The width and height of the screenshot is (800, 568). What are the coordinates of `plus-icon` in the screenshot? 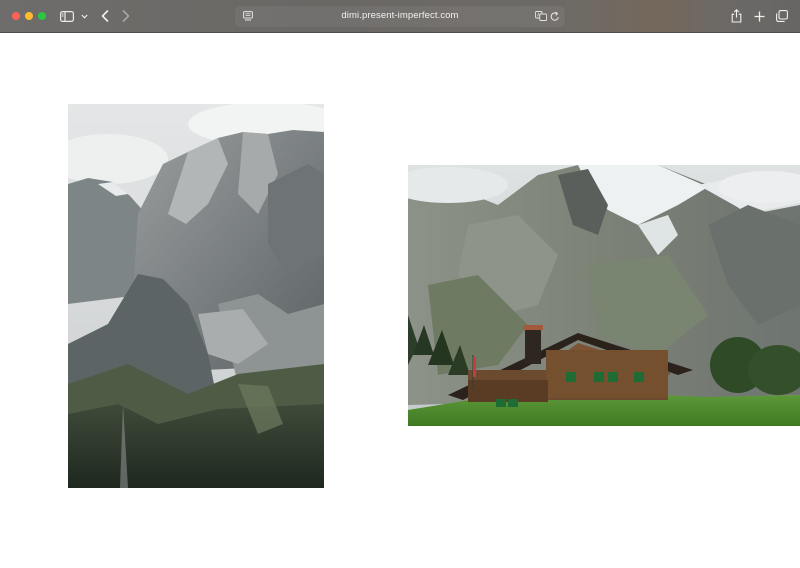 It's located at (759, 16).